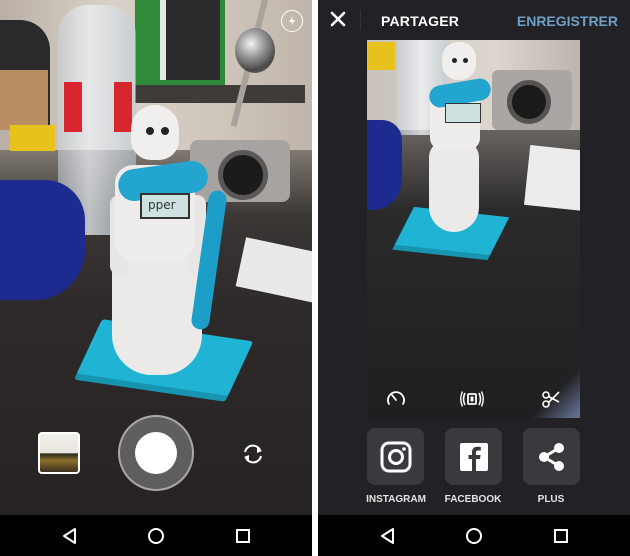  What do you see at coordinates (454, 186) in the screenshot?
I see `preview-robot-legs` at bounding box center [454, 186].